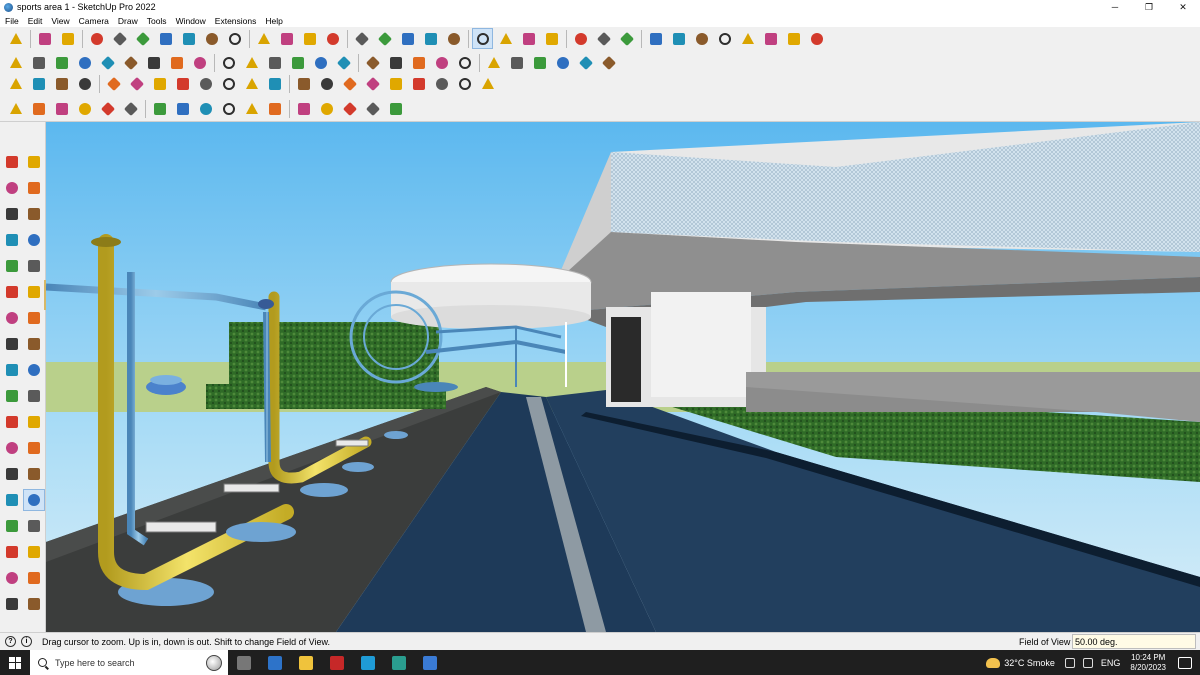 This screenshot has width=1200, height=675. I want to click on solid-subtract-button, so click(516, 62).